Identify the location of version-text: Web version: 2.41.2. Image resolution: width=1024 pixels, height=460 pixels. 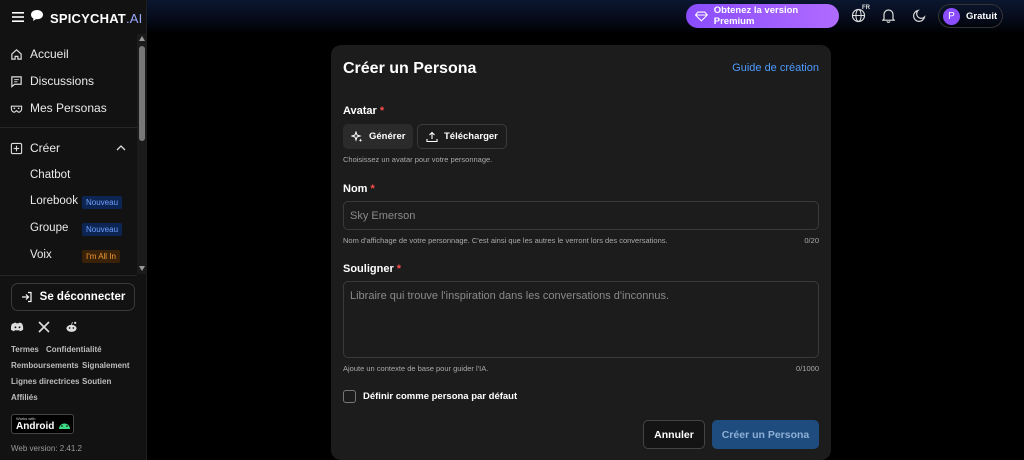
(47, 448).